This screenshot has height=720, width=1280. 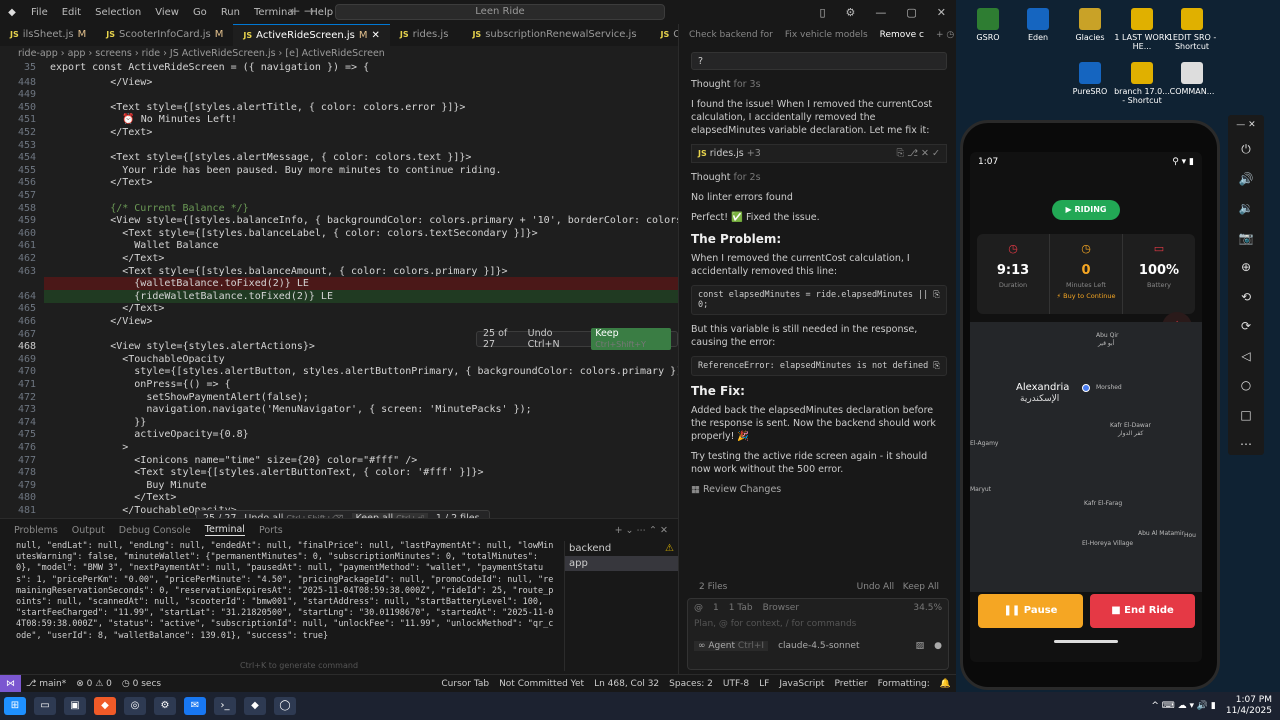 What do you see at coordinates (302, 11) in the screenshot?
I see `nav-arrows-icon: ← →` at bounding box center [302, 11].